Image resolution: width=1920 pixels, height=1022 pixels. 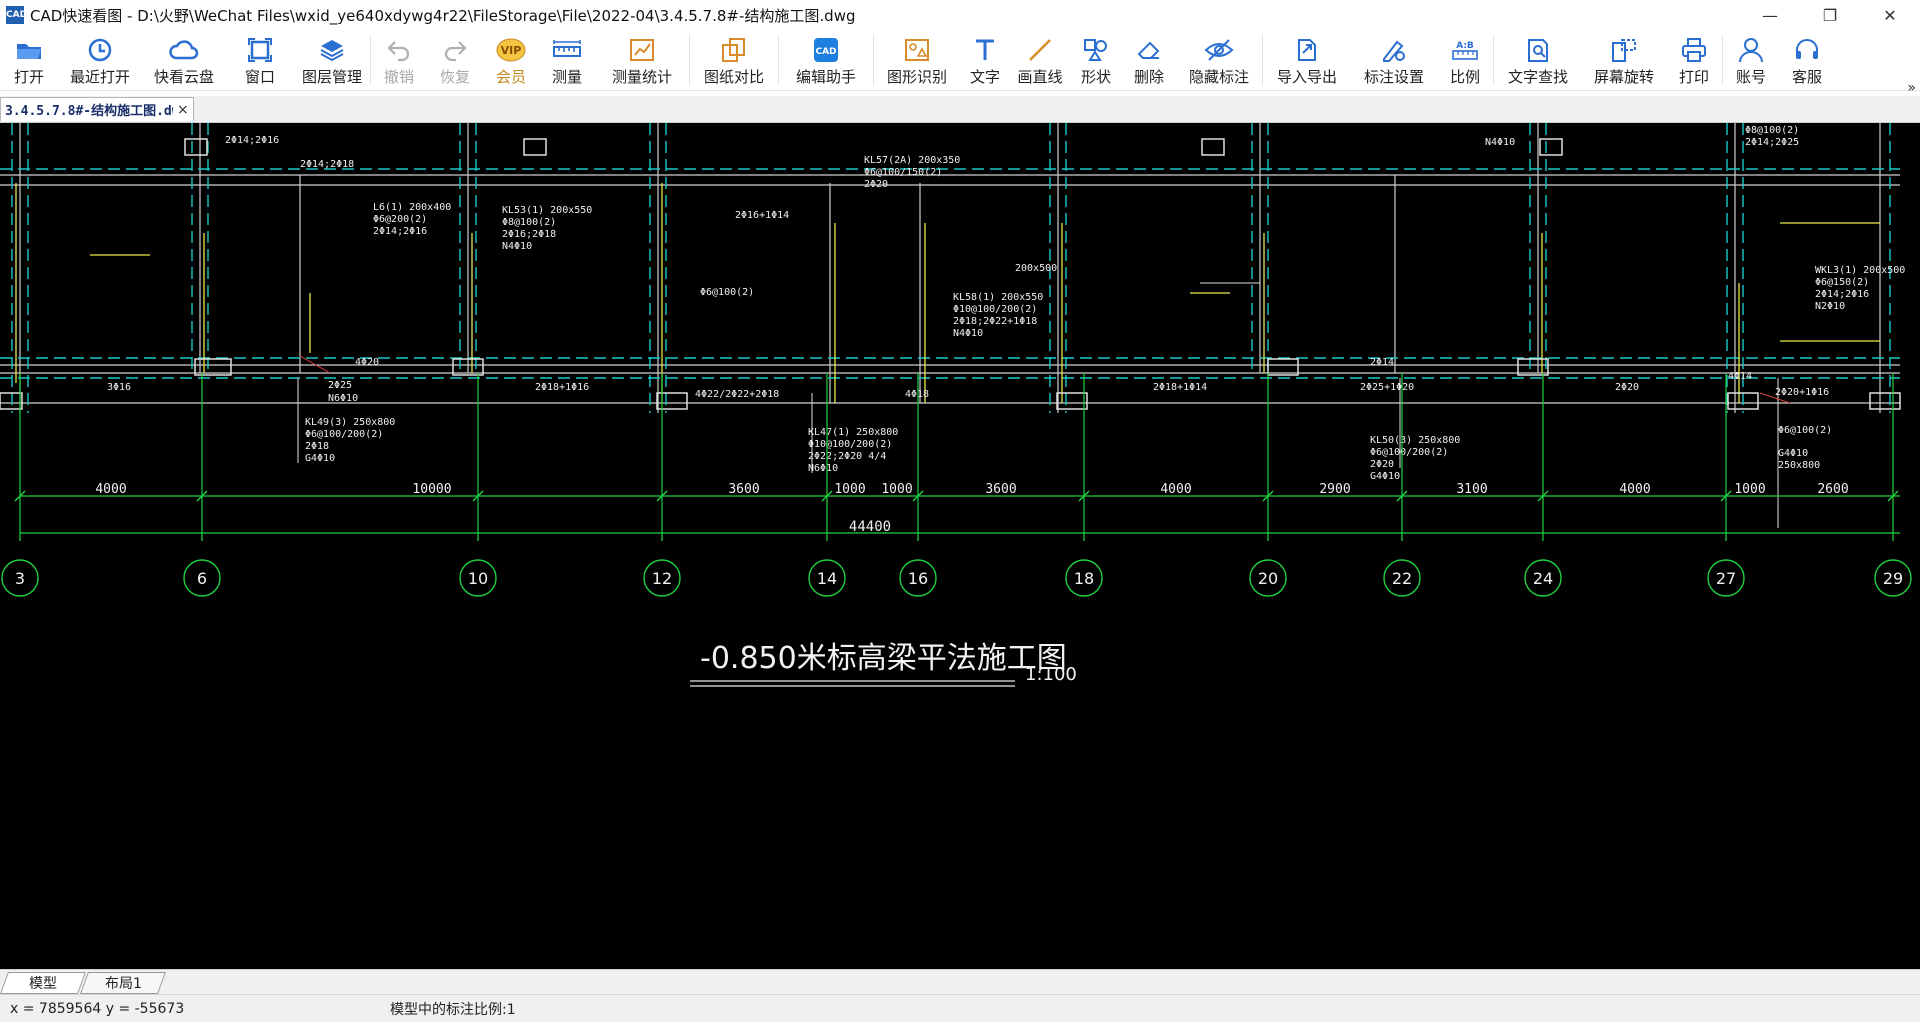 What do you see at coordinates (737, 394) in the screenshot?
I see `annotation-text: 4Φ22/2Φ22+2Φ18` at bounding box center [737, 394].